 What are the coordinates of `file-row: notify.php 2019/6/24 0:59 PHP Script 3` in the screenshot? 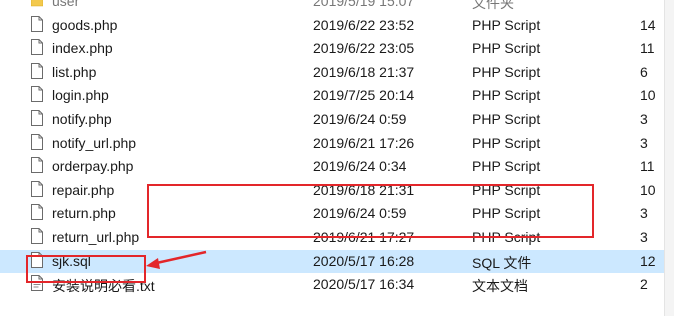 It's located at (332, 119).